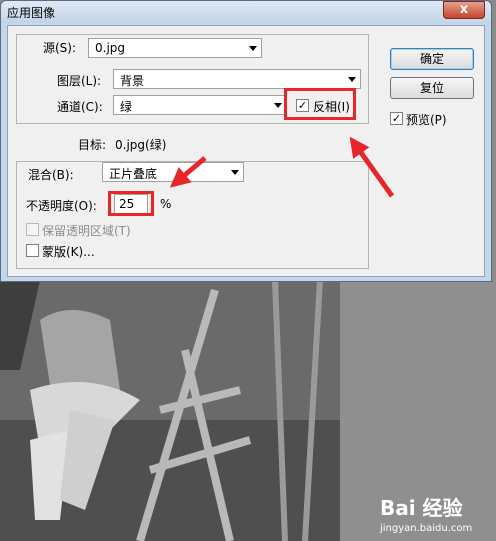 This screenshot has width=496, height=541. I want to click on arrow-to-invert, so click(372, 167).